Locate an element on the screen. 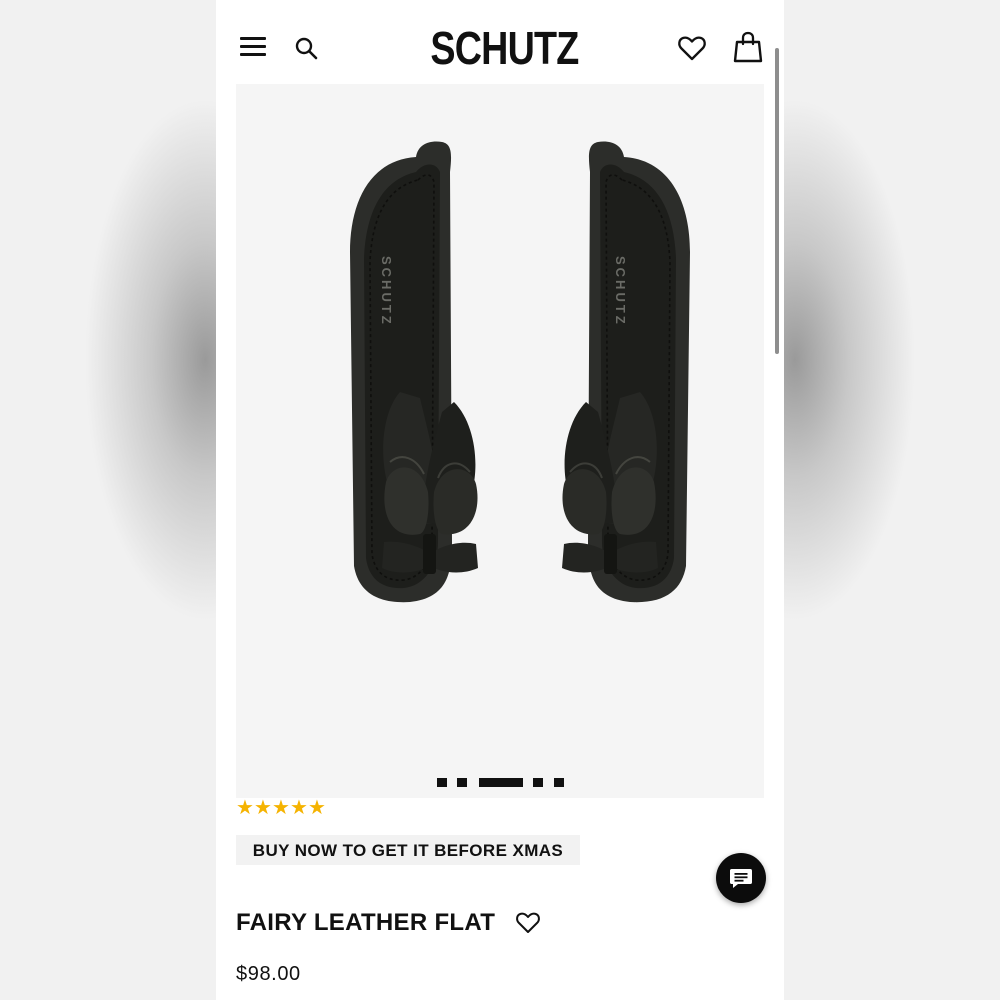 The image size is (1000, 1000). heart-outline-icon is located at coordinates (528, 922).